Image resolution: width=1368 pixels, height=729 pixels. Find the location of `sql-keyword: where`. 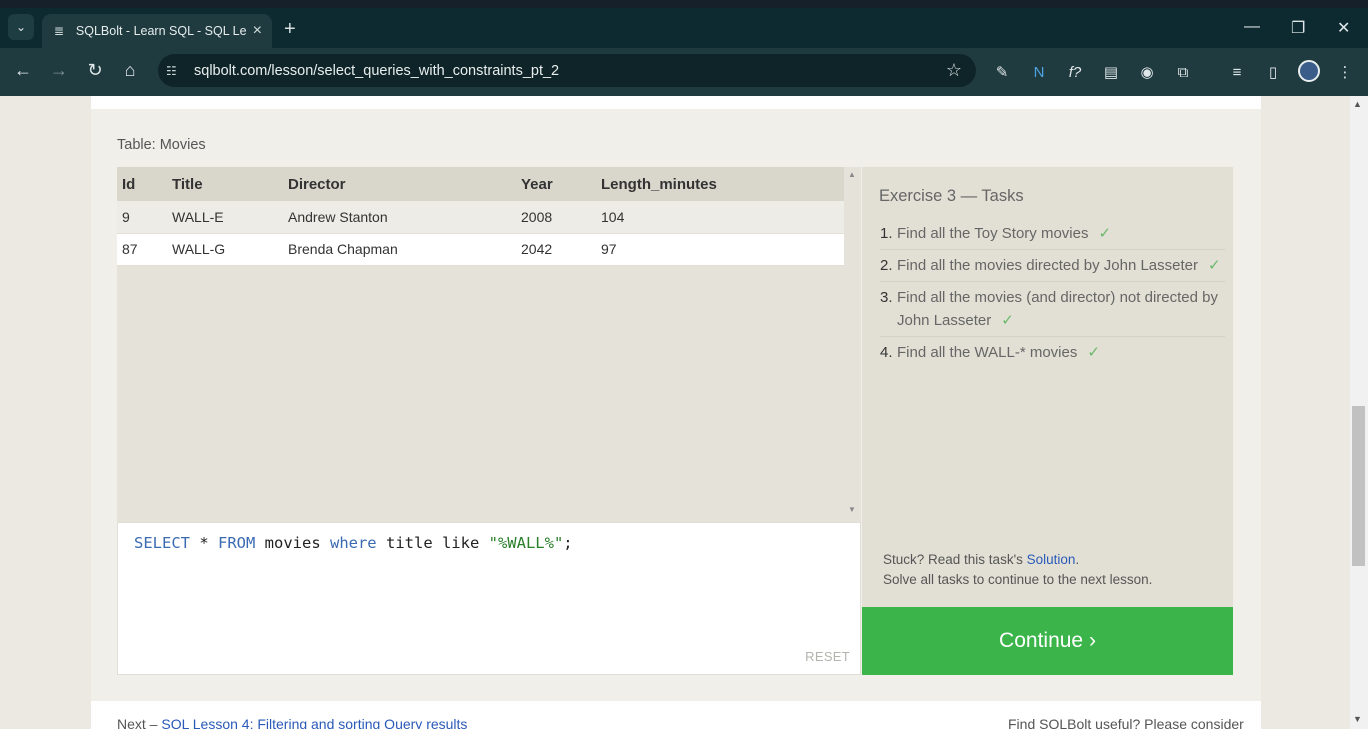

sql-keyword: where is located at coordinates (353, 543).